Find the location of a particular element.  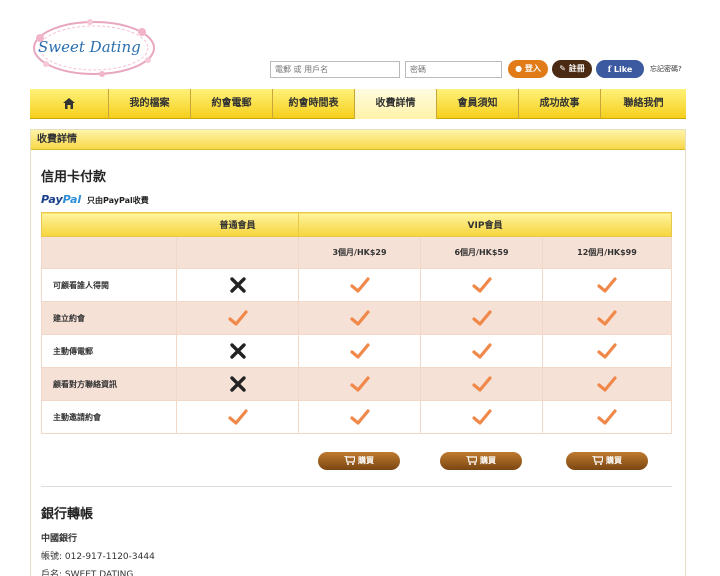

paypal-brand-pay: Pay is located at coordinates (52, 199).